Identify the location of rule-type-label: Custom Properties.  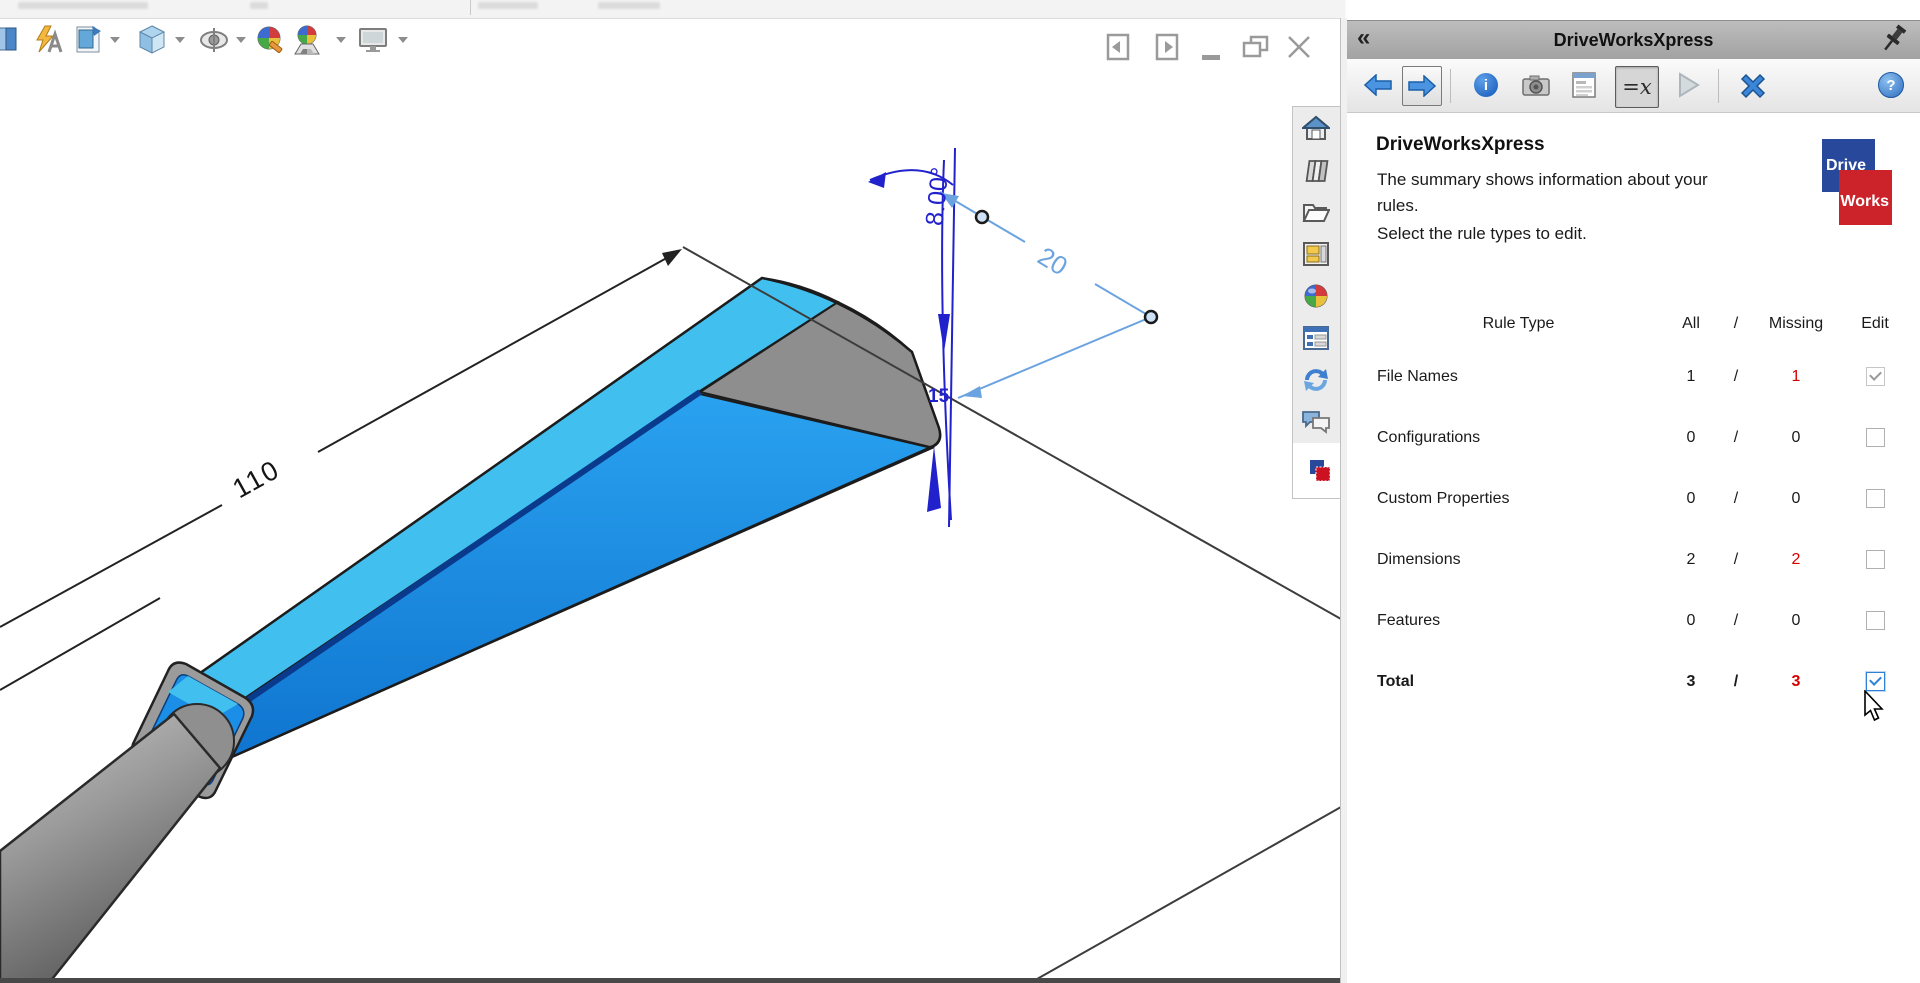
(1443, 498).